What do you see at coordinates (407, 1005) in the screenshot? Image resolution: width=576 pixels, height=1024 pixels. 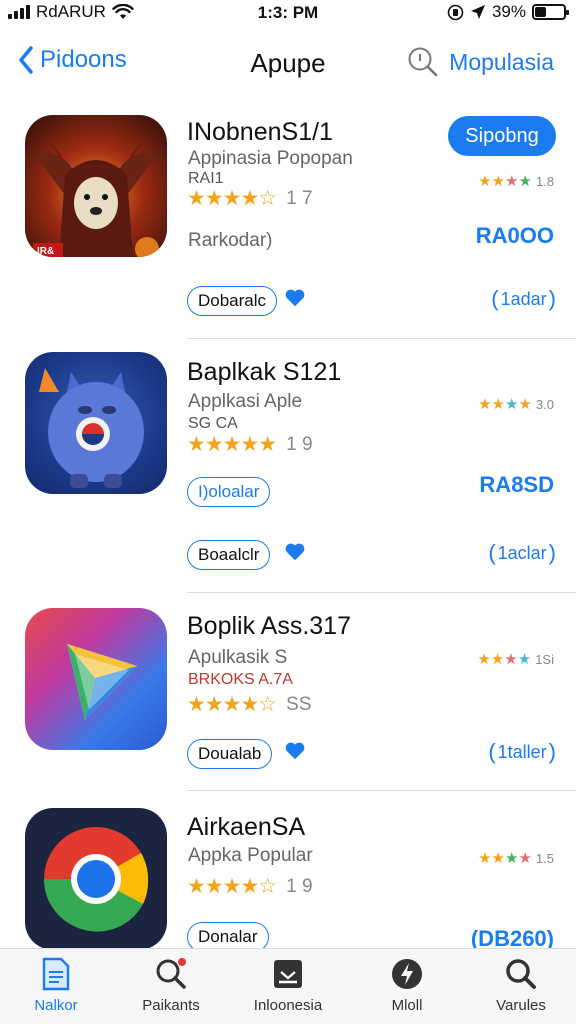 I see `tab-label: Mloll` at bounding box center [407, 1005].